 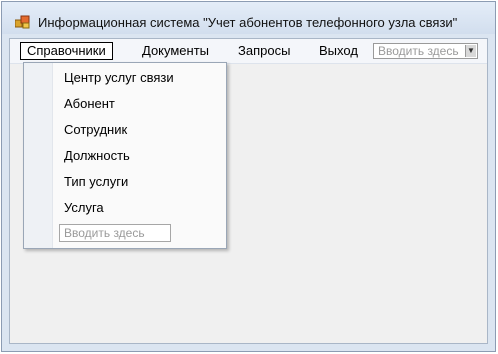 What do you see at coordinates (95, 130) in the screenshot?
I see `dropdown-item-sotrudnik: Сотрудник` at bounding box center [95, 130].